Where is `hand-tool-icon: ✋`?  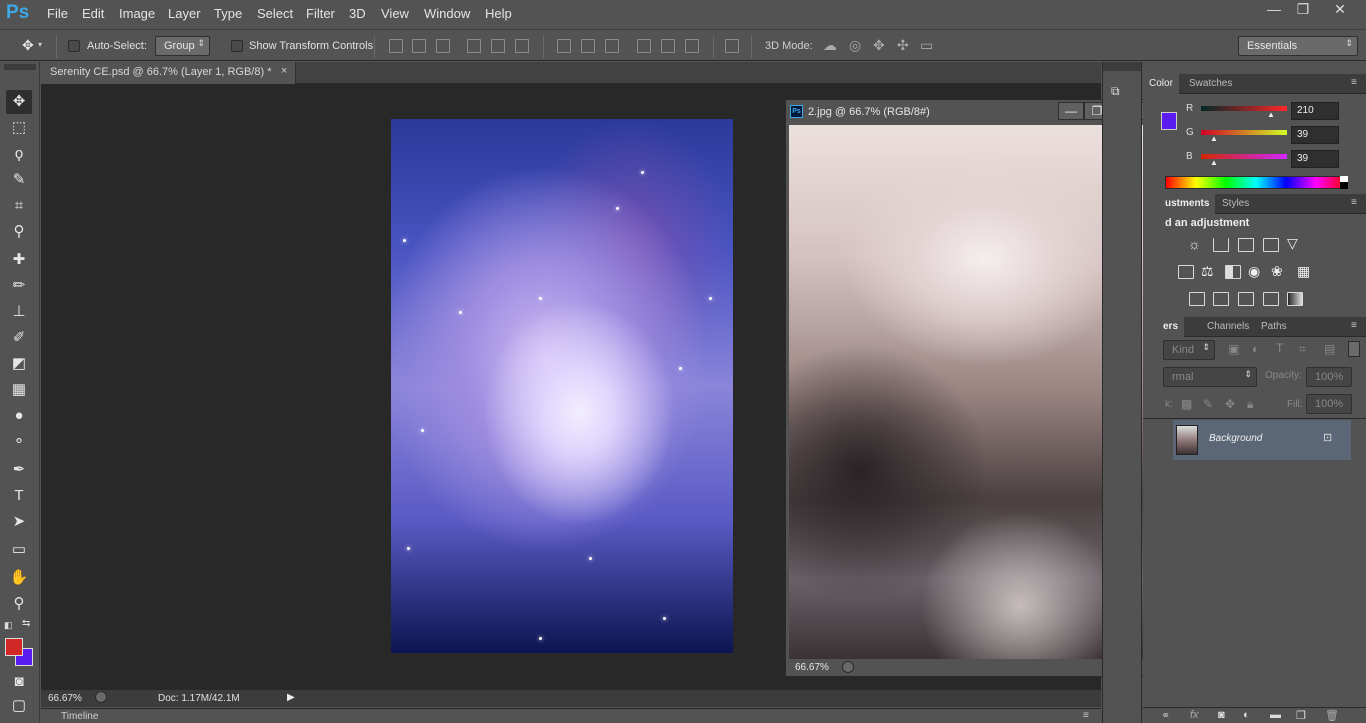
hand-tool-icon: ✋ is located at coordinates (19, 578).